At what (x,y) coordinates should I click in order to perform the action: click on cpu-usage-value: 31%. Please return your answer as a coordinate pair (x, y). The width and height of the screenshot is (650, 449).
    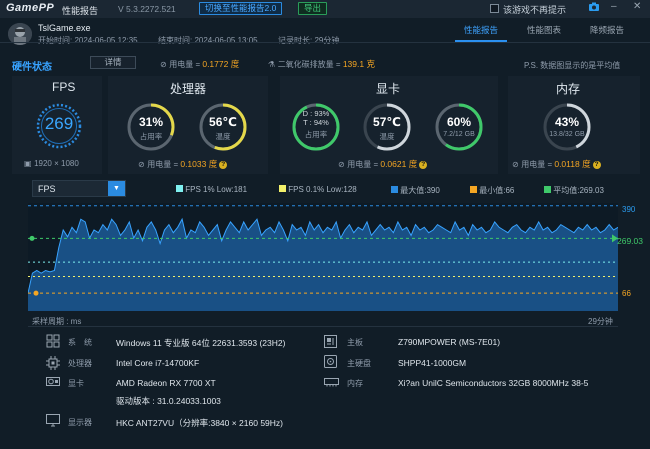
    Looking at the image, I should click on (151, 122).